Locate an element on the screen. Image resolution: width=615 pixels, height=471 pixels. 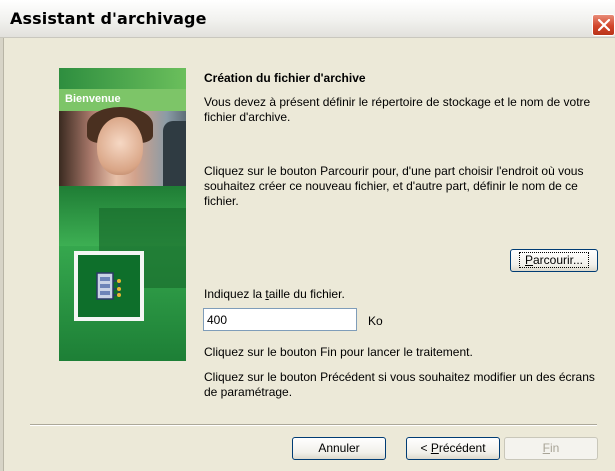
close-icon is located at coordinates (604, 25).